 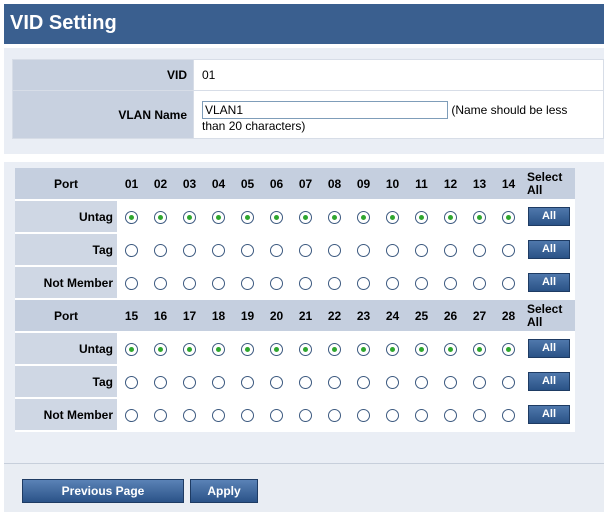 What do you see at coordinates (224, 491) in the screenshot?
I see `apply-button: Apply` at bounding box center [224, 491].